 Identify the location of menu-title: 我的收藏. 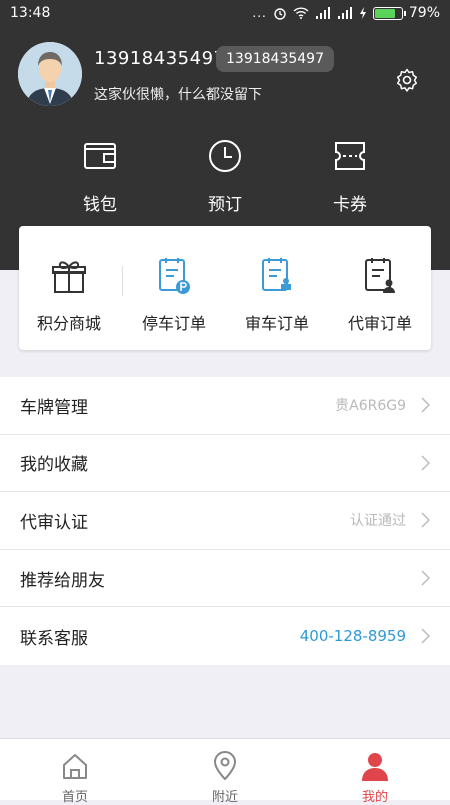
(54, 465).